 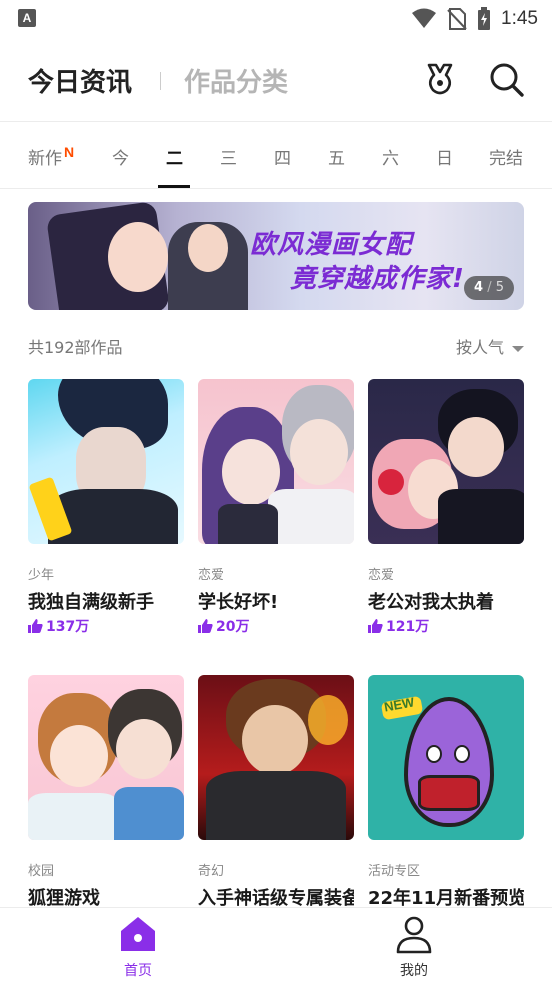 I want to click on battery-icon, so click(x=484, y=18).